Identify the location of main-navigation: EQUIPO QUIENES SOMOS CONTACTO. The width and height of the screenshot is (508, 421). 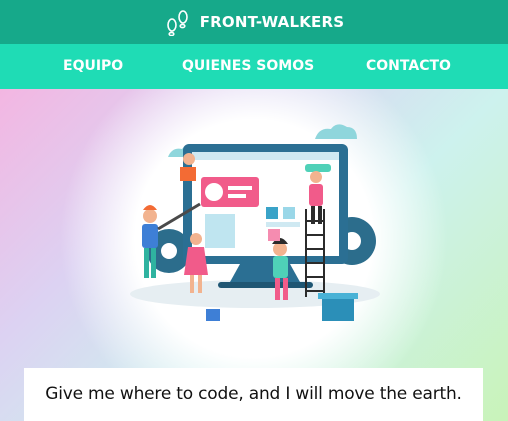
(254, 66).